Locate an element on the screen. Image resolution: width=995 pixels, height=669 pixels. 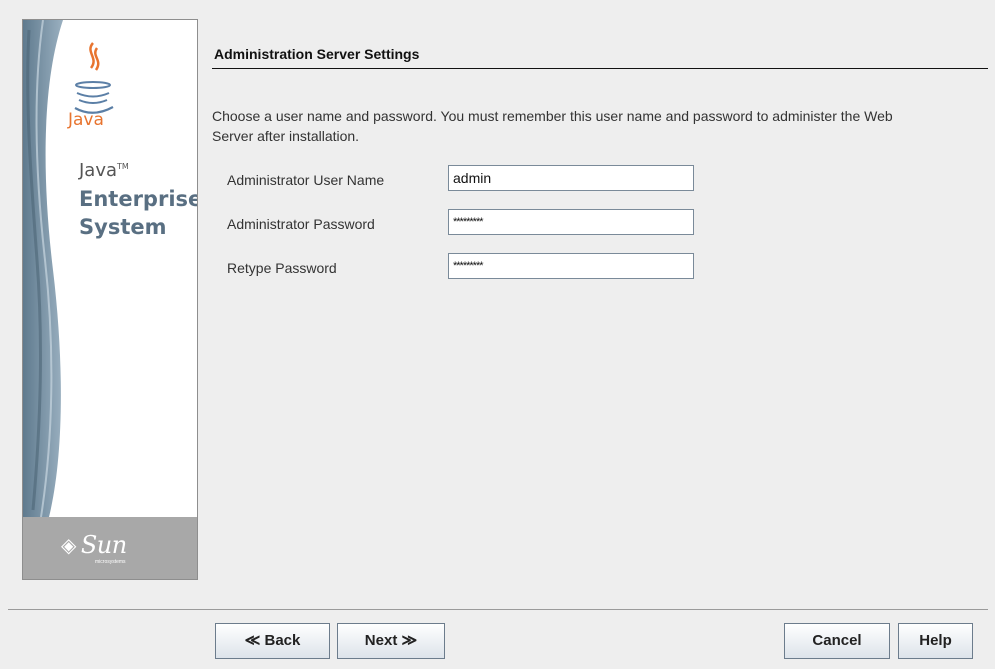
retype-password-input is located at coordinates (571, 266).